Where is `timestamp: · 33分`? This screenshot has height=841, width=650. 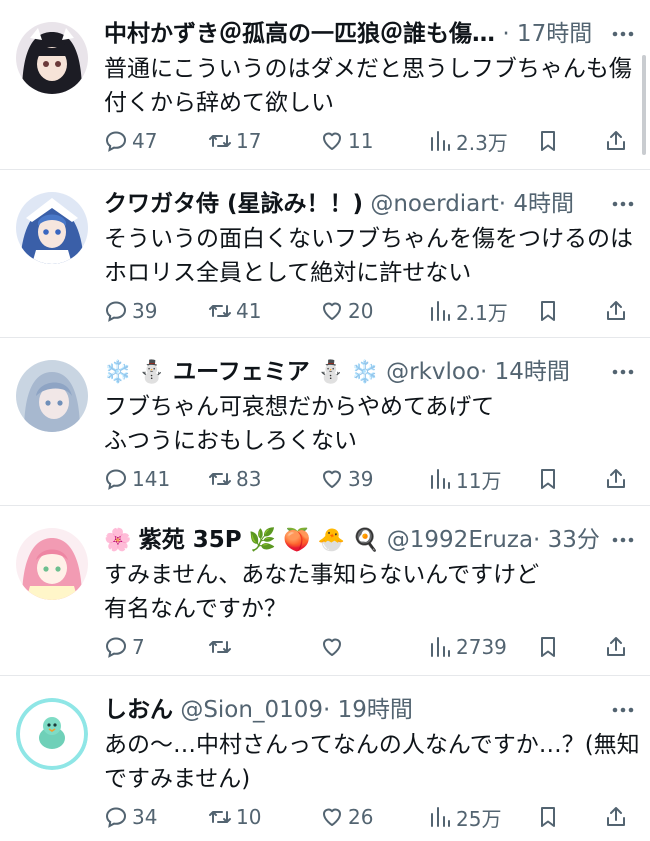 timestamp: · 33分 is located at coordinates (566, 540).